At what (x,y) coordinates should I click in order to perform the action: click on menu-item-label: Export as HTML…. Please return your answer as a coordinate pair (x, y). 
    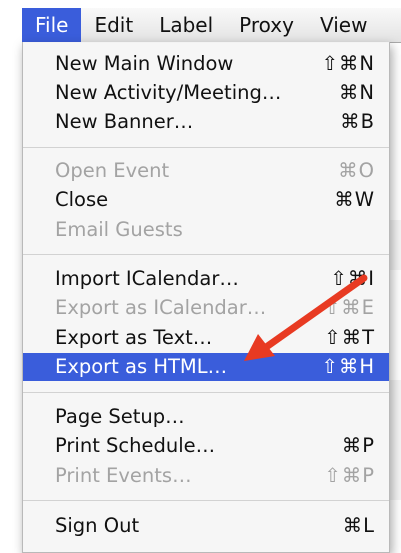
    Looking at the image, I should click on (141, 366).